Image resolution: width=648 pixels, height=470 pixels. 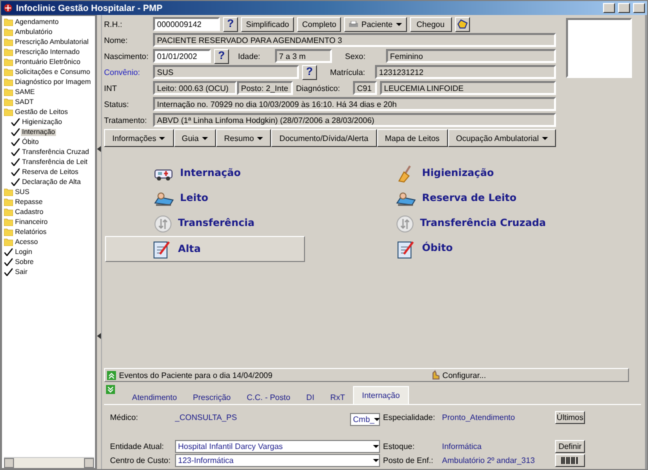 What do you see at coordinates (141, 460) in the screenshot?
I see `field-label: Centro de Custo:` at bounding box center [141, 460].